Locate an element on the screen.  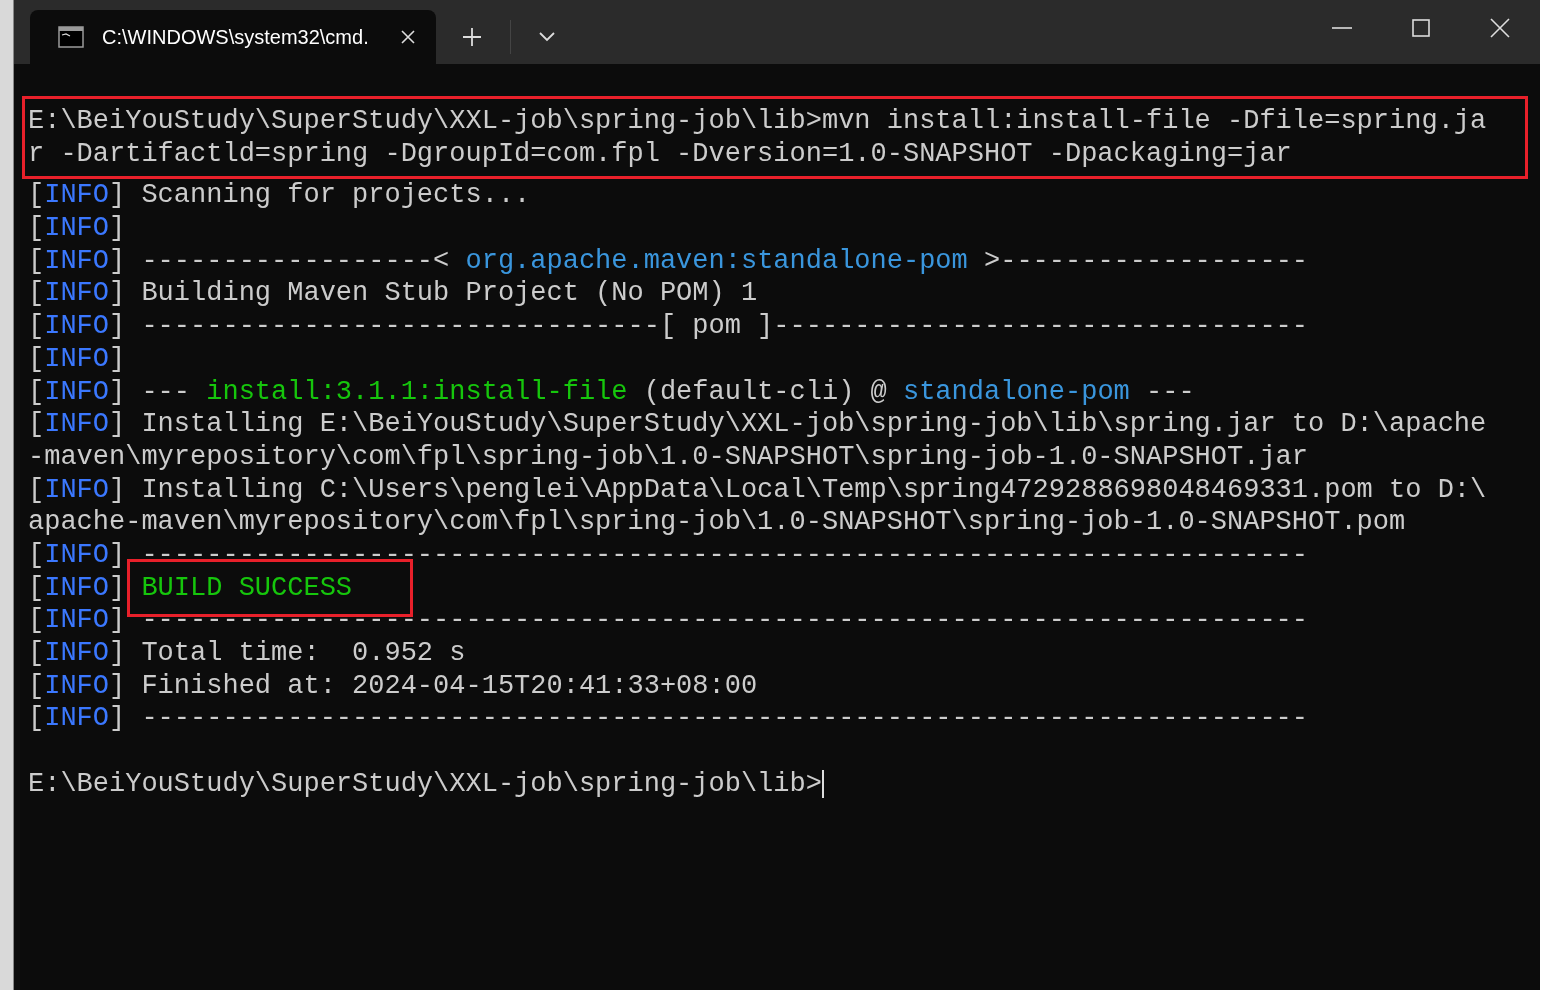
terminal-line: apache-maven\myrepository\com\fpl\spring-job\1.0-SNAPSHOT\spring-job-1.0-SNAPSHOT.pom is located at coordinates (717, 522).